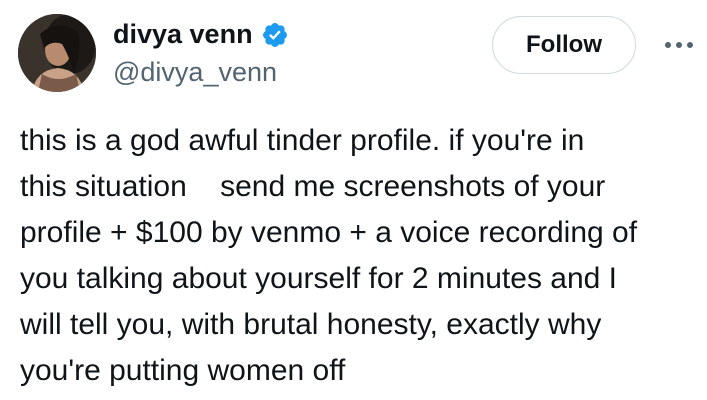 The image size is (707, 400). Describe the element at coordinates (275, 35) in the screenshot. I see `verified-badge-icon` at that location.